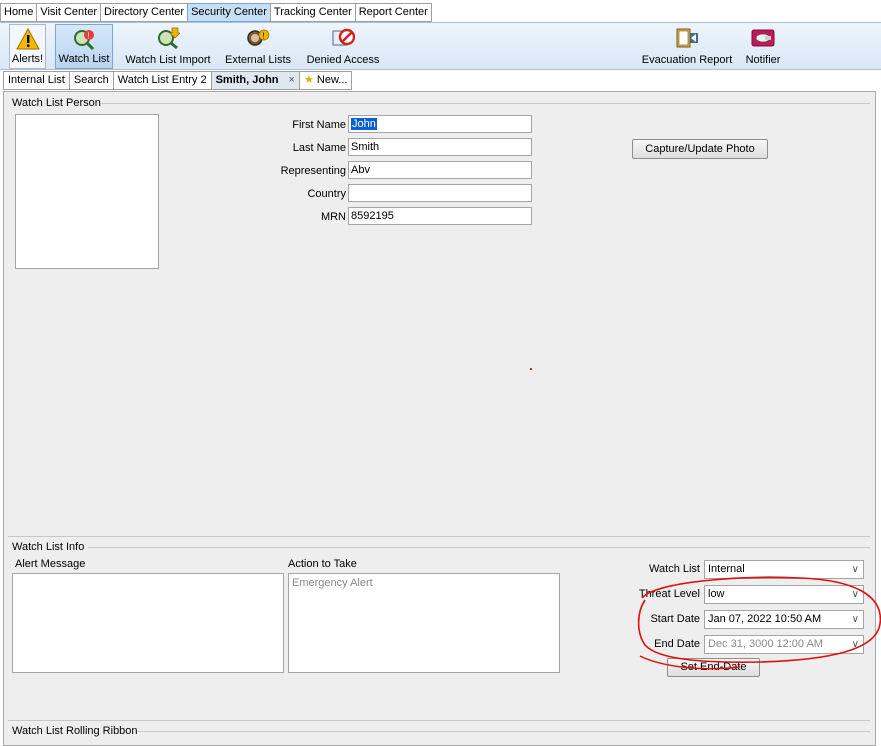  What do you see at coordinates (19, 12) in the screenshot?
I see `menu-tab-home: Home` at bounding box center [19, 12].